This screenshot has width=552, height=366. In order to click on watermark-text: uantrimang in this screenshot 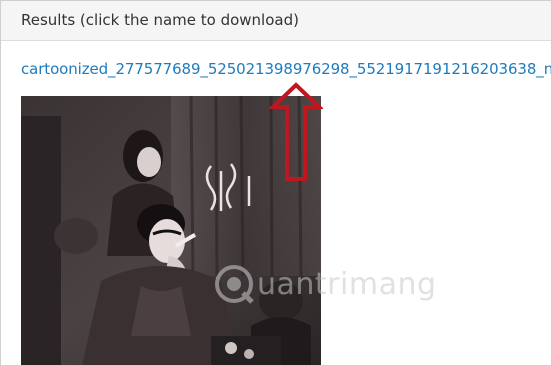, I will do `click(347, 284)`.